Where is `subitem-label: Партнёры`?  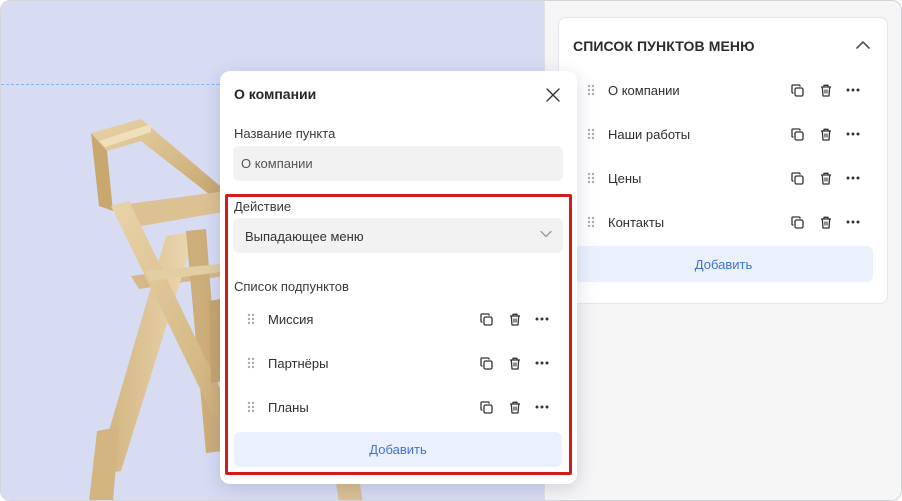
subitem-label: Партнёры is located at coordinates (298, 363).